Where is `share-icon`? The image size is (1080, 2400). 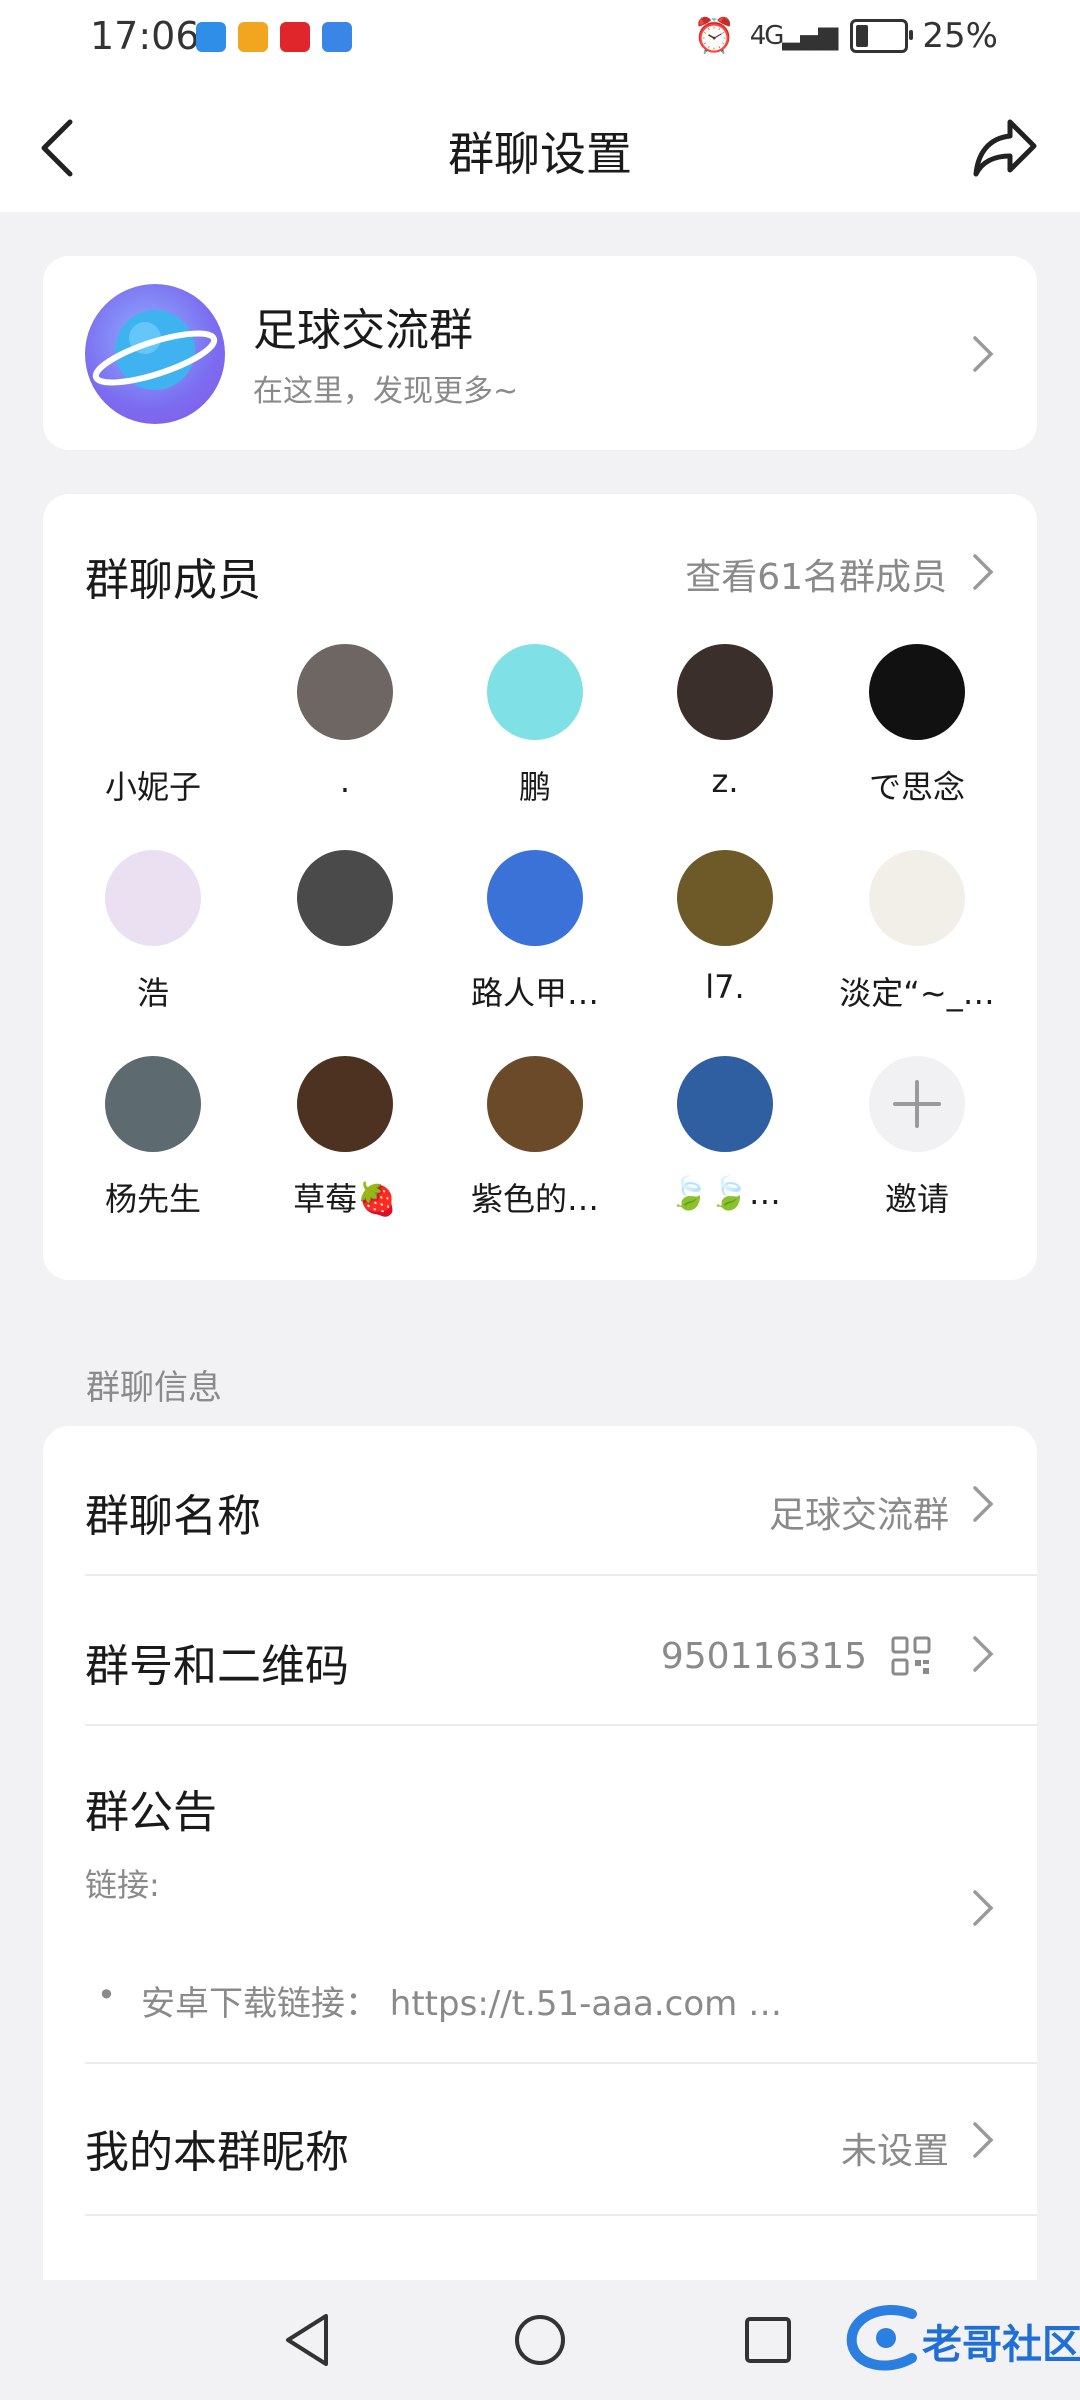
share-icon is located at coordinates (1005, 147).